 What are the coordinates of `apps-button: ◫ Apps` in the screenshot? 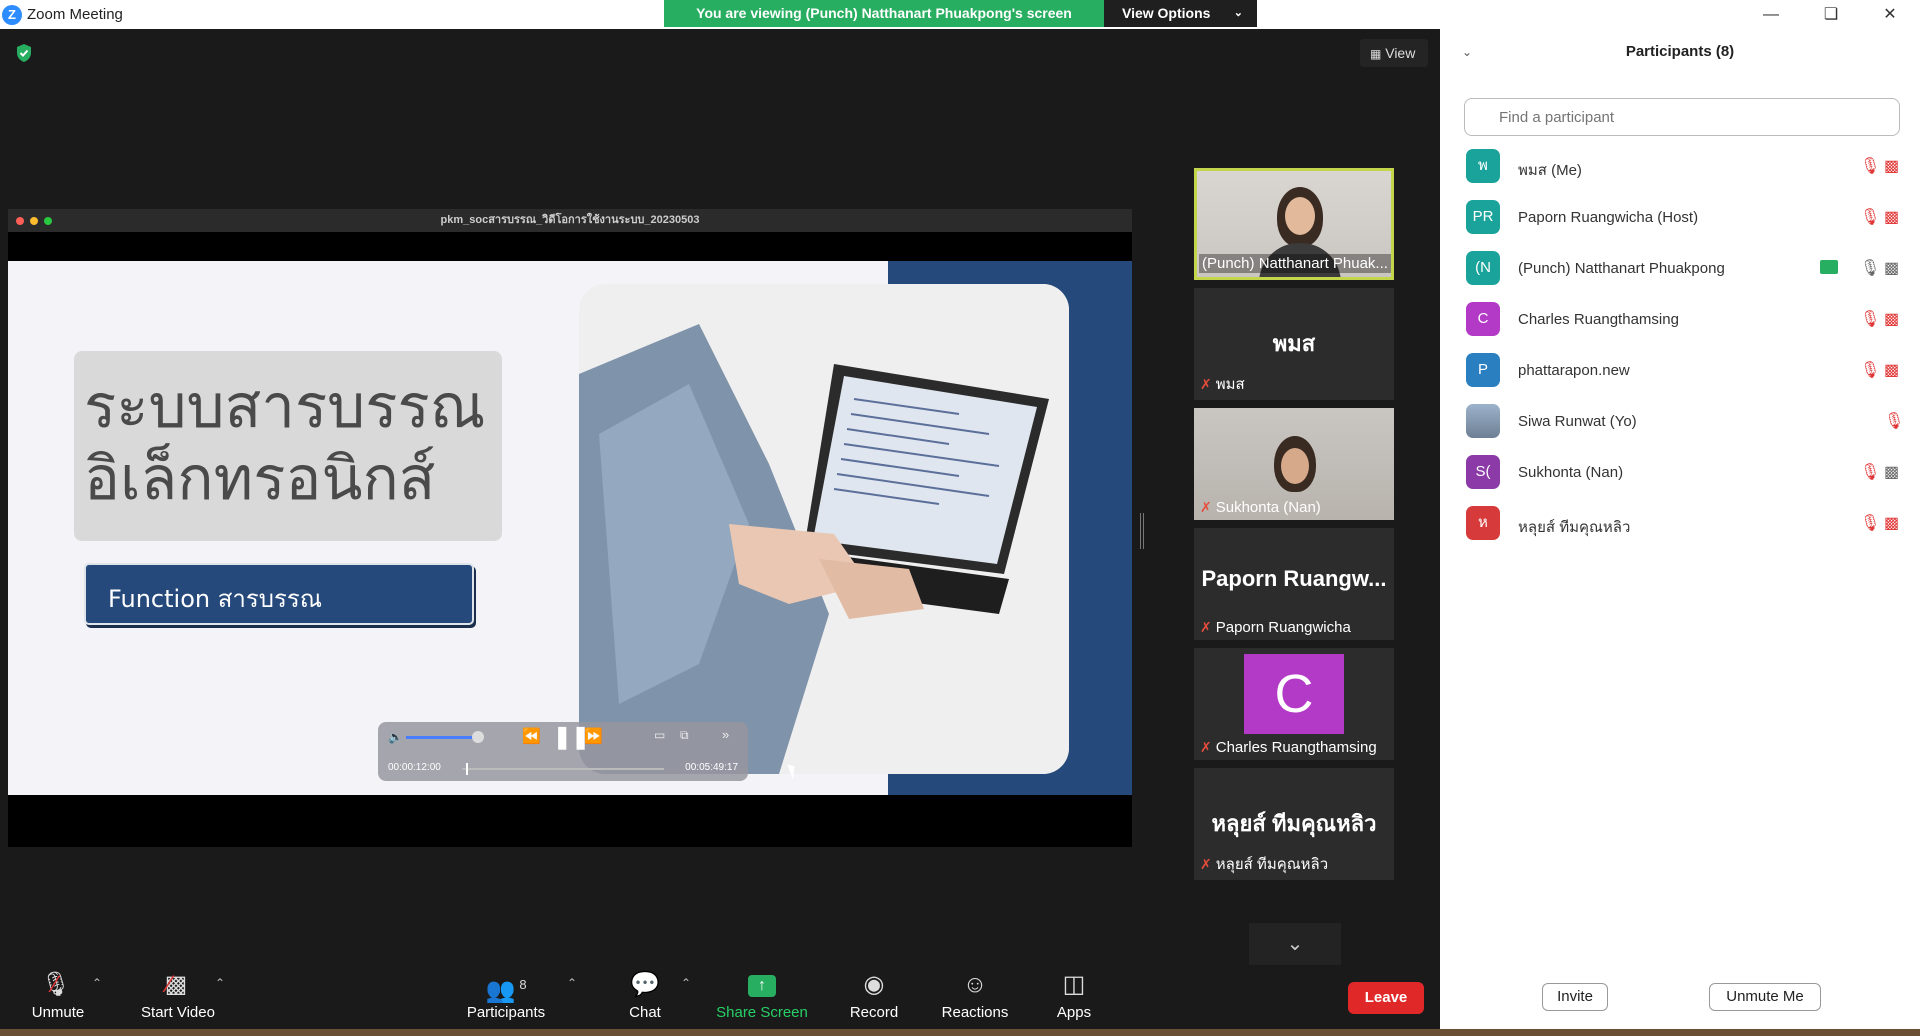 It's located at (1074, 997).